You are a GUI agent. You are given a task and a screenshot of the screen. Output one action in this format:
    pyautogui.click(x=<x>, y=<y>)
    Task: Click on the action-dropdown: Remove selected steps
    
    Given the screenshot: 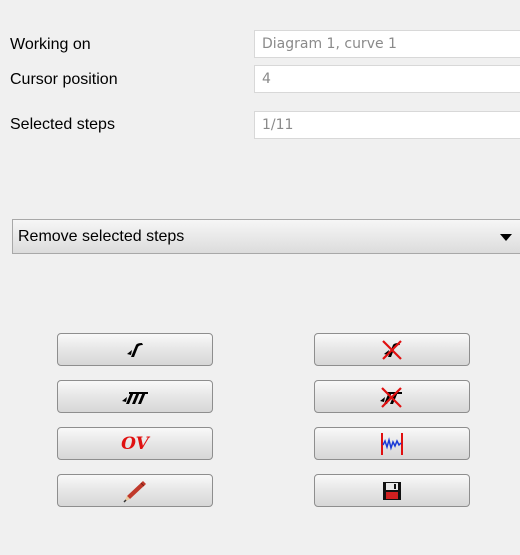 What is the action you would take?
    pyautogui.click(x=266, y=236)
    